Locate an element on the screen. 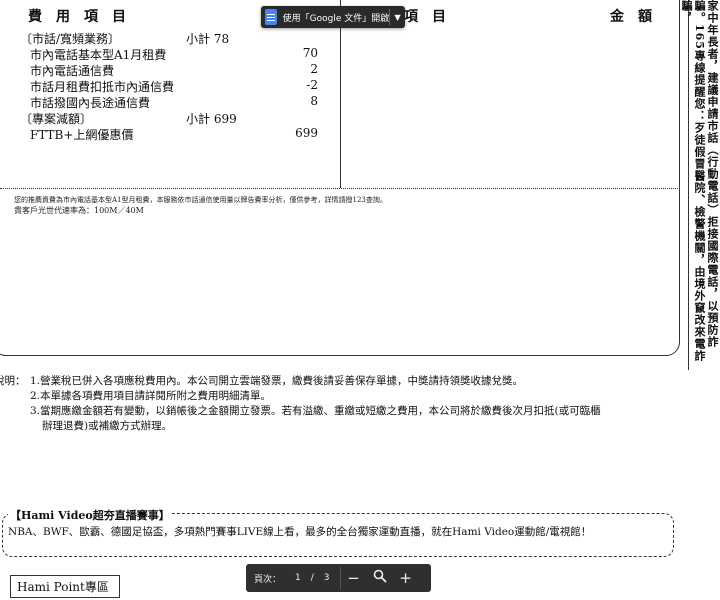  list-item: FTTB+上網優惠價 is located at coordinates (82, 135).